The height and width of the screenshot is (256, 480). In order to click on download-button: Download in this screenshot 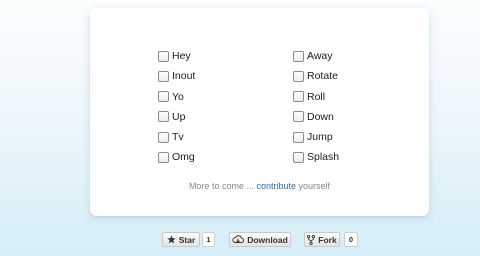, I will do `click(260, 239)`.